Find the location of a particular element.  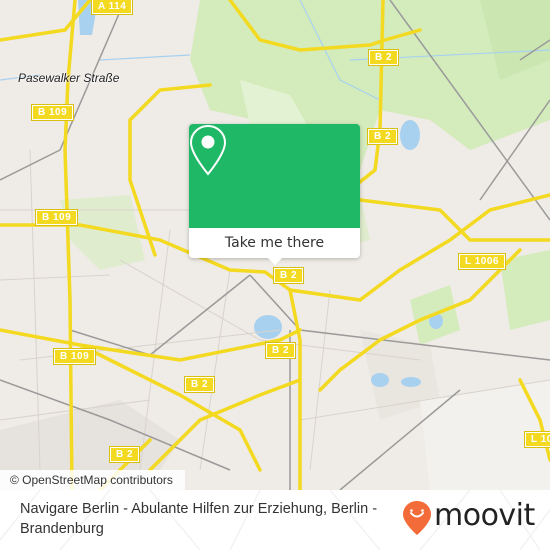

road-shield-l10: L 10 is located at coordinates (537, 439).